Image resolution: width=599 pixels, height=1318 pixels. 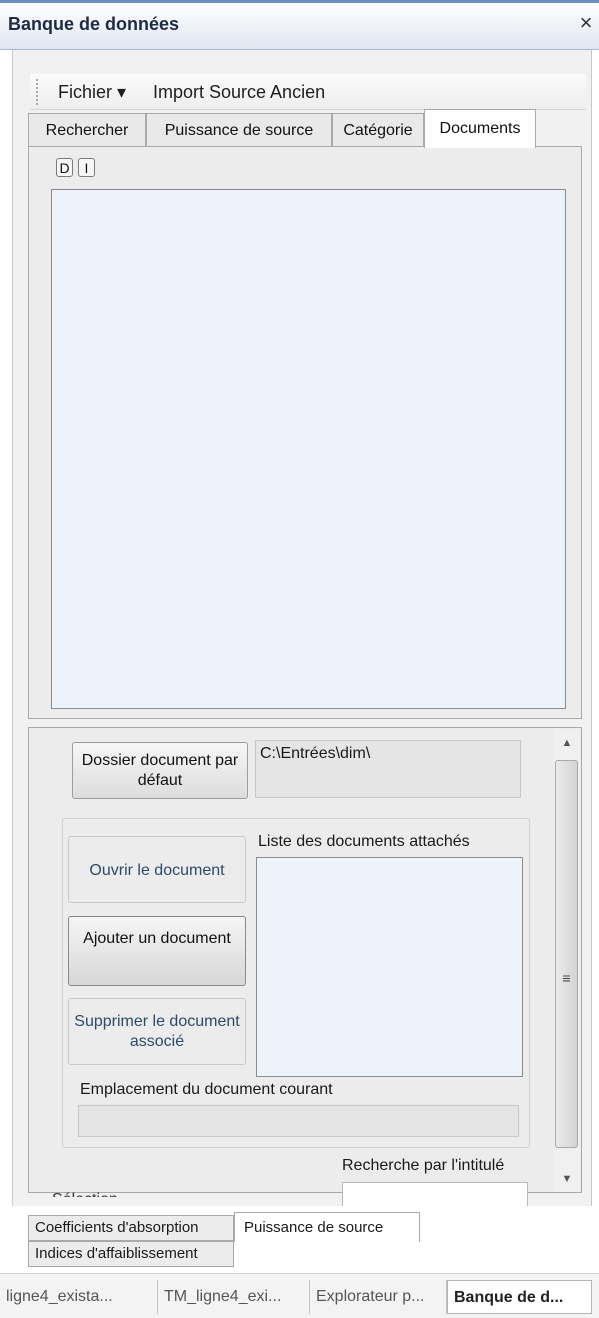 What do you see at coordinates (157, 1031) in the screenshot?
I see `supprimer-document-button: Supprimer le document associé` at bounding box center [157, 1031].